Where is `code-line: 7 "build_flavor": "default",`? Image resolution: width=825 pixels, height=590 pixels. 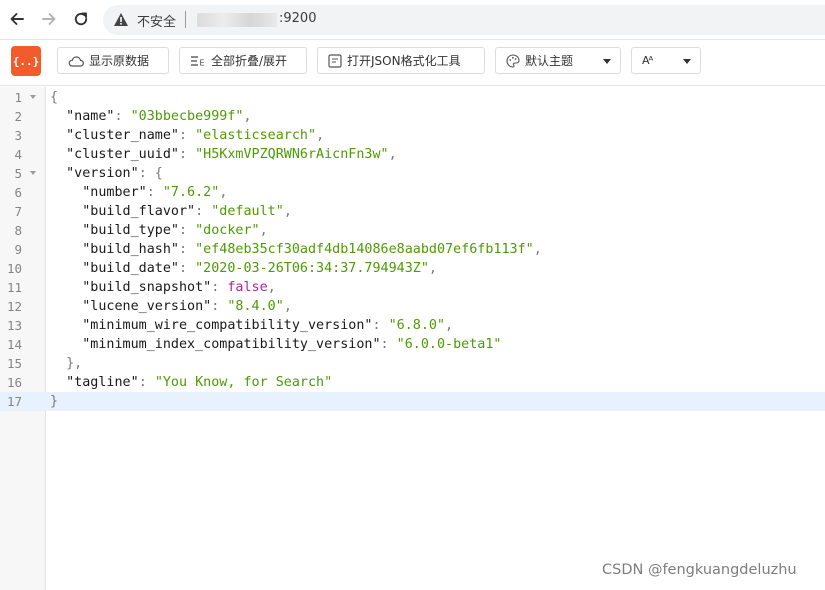 code-line: 7 "build_flavor": "default", is located at coordinates (412, 211).